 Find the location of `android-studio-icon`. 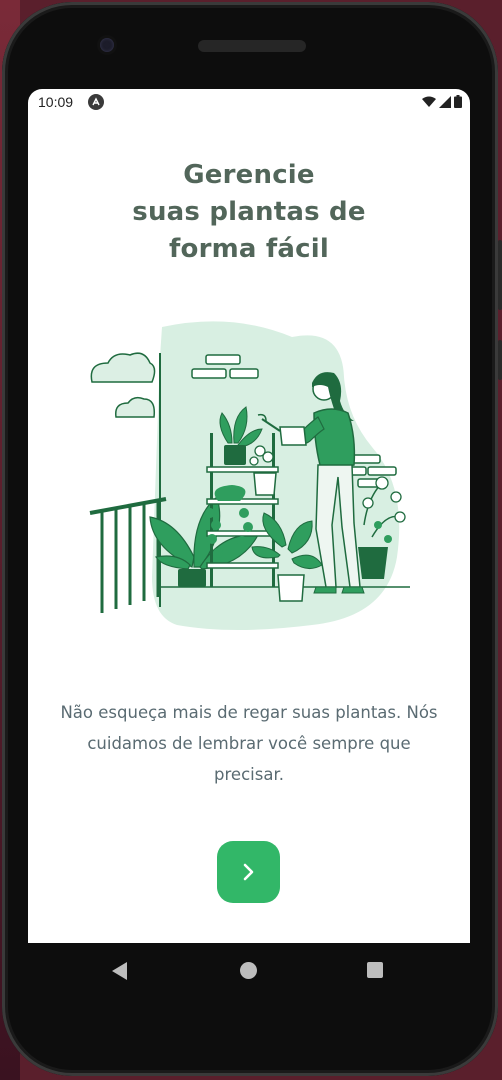

android-studio-icon is located at coordinates (96, 102).